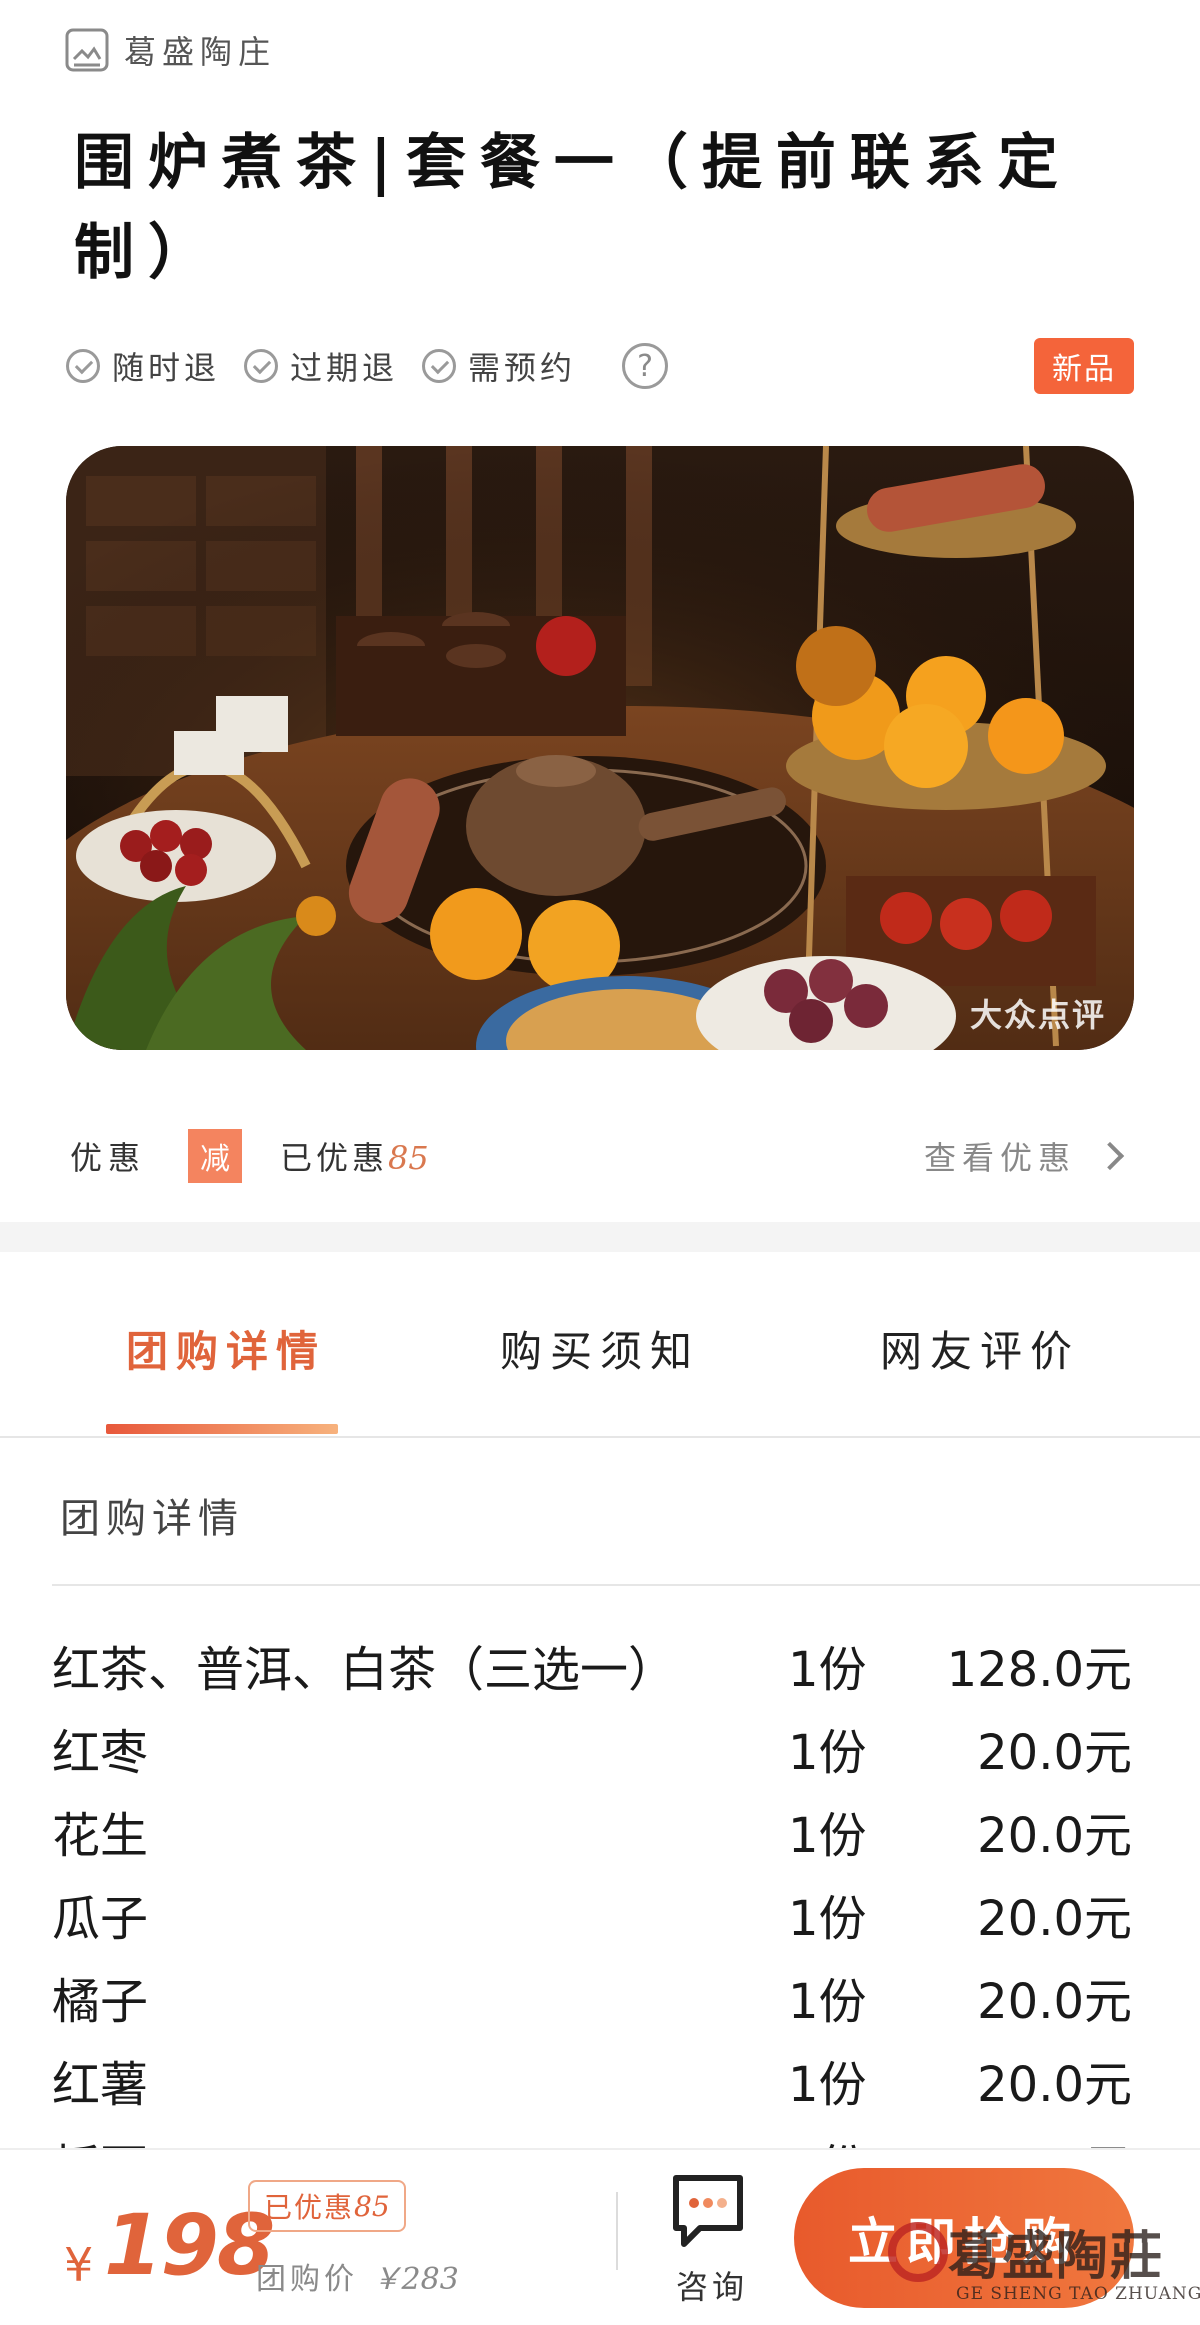 The width and height of the screenshot is (1200, 2325). Describe the element at coordinates (1039, 1670) in the screenshot. I see `item-price: 128.0元` at that location.